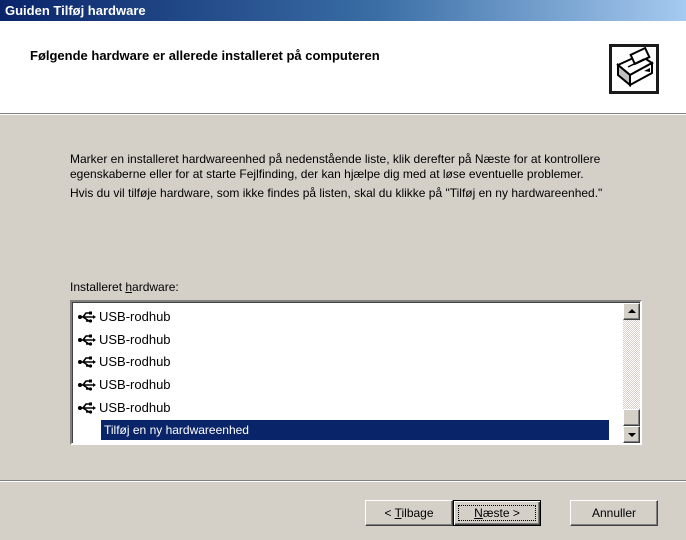  I want to click on window-title: Guiden Tilføj hardware, so click(75, 10).